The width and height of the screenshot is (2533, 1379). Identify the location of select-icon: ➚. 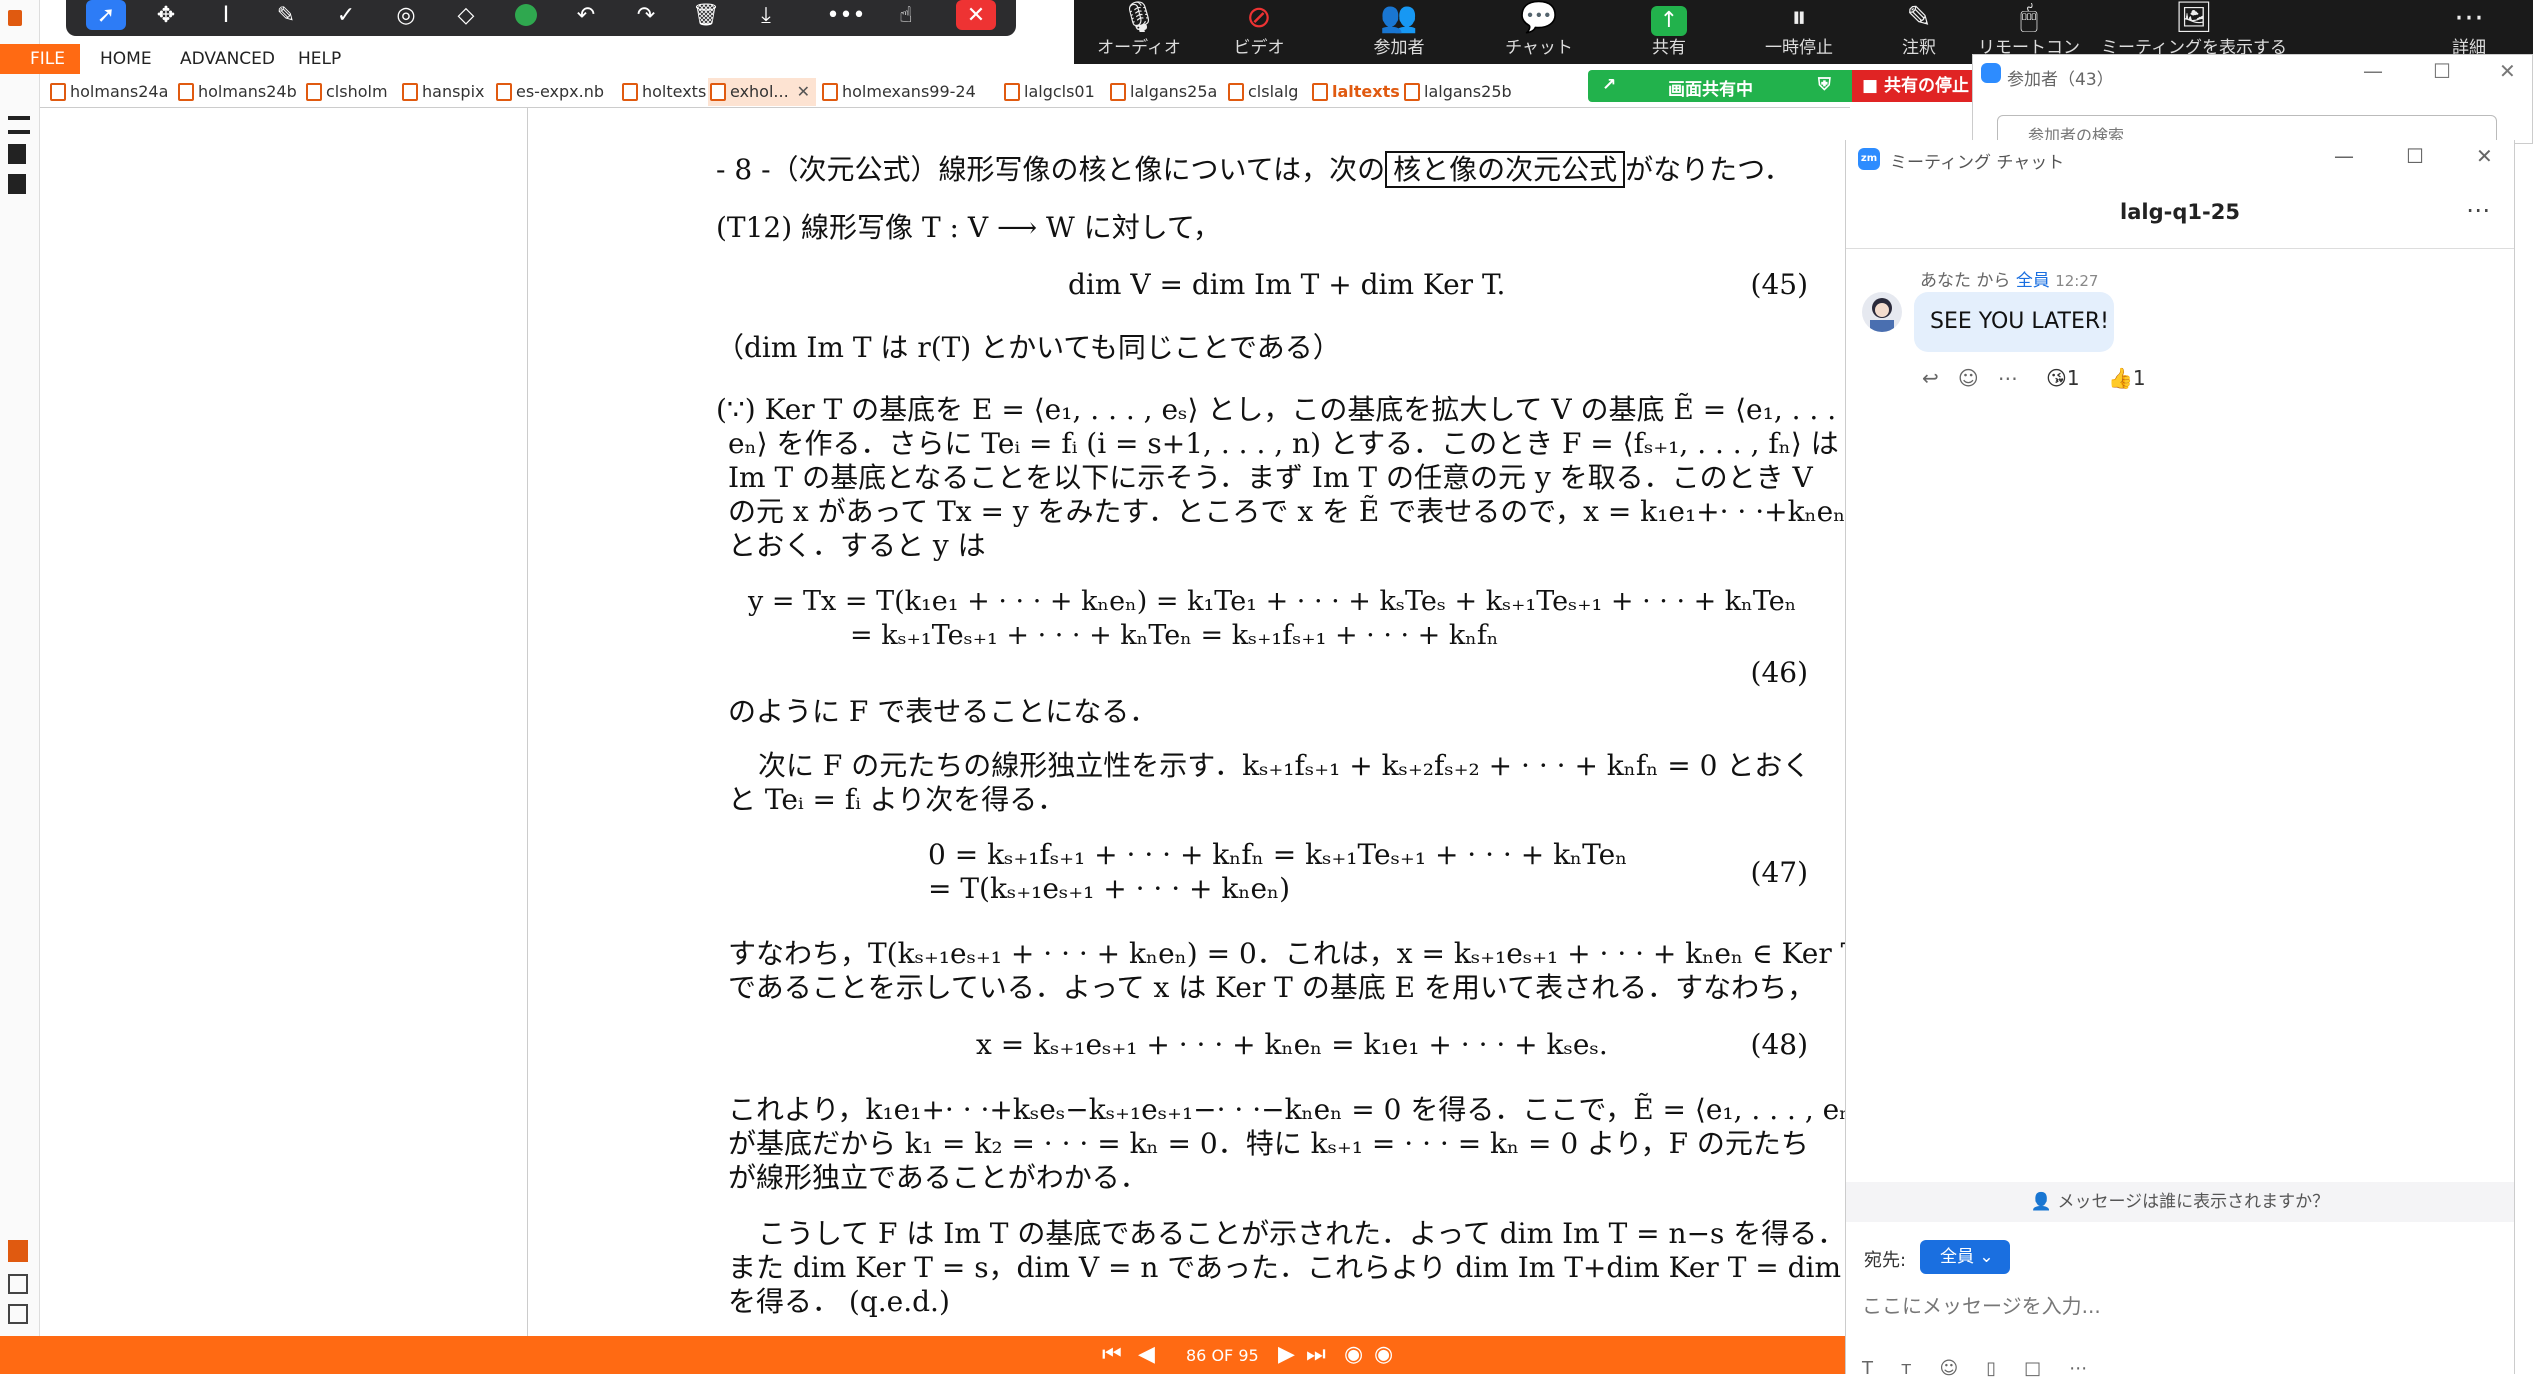
(106, 15).